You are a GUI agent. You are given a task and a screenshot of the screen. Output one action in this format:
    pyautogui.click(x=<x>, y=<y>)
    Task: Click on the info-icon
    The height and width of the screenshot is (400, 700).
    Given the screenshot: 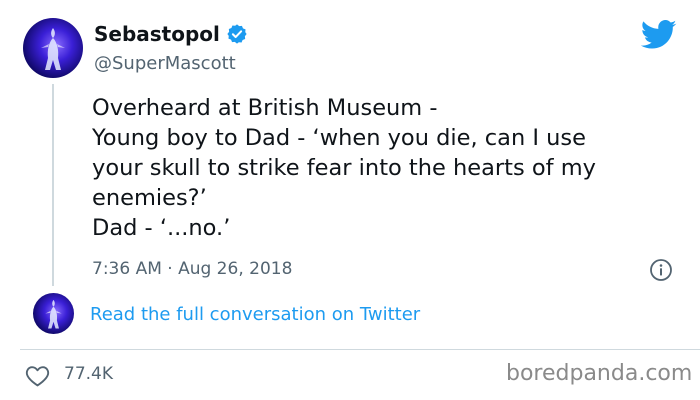 What is the action you would take?
    pyautogui.click(x=661, y=270)
    